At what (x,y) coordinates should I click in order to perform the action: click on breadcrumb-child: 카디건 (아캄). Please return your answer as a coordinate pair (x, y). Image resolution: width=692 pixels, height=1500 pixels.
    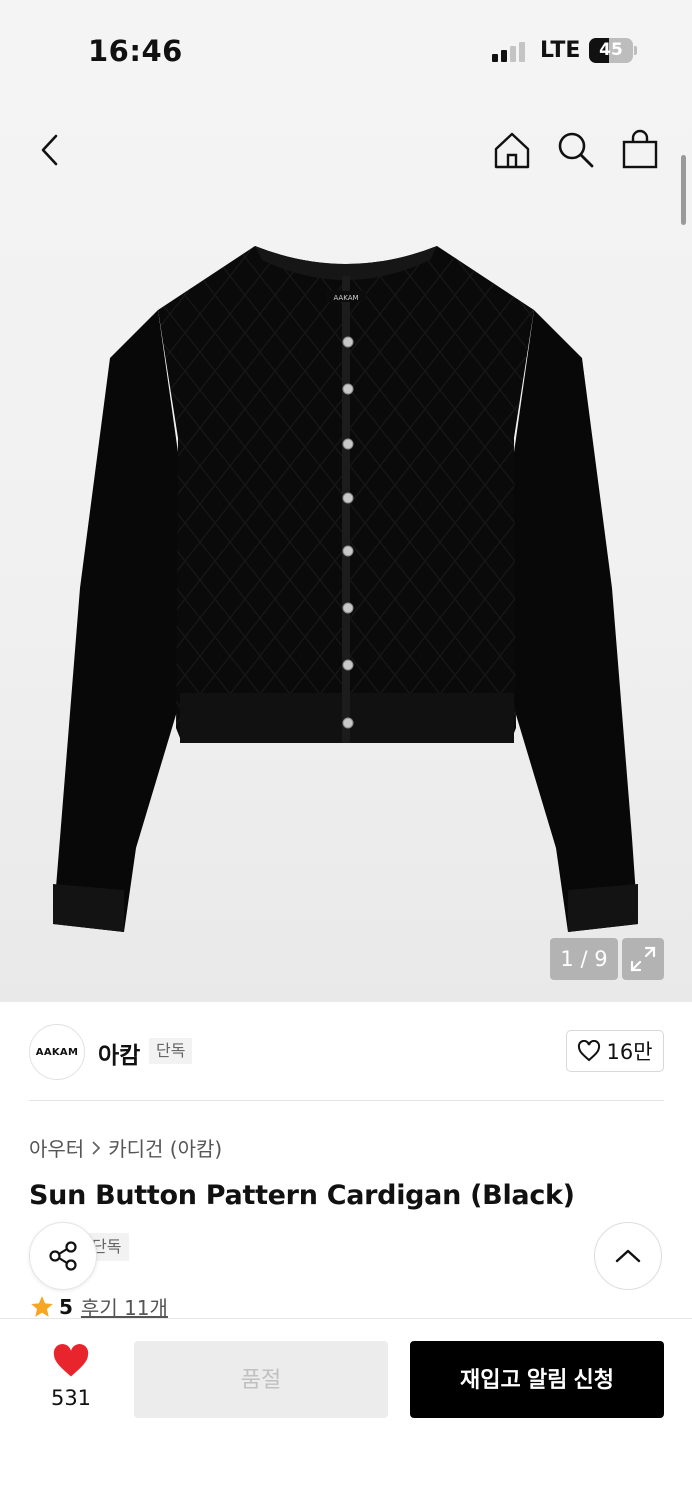
    Looking at the image, I should click on (165, 1147).